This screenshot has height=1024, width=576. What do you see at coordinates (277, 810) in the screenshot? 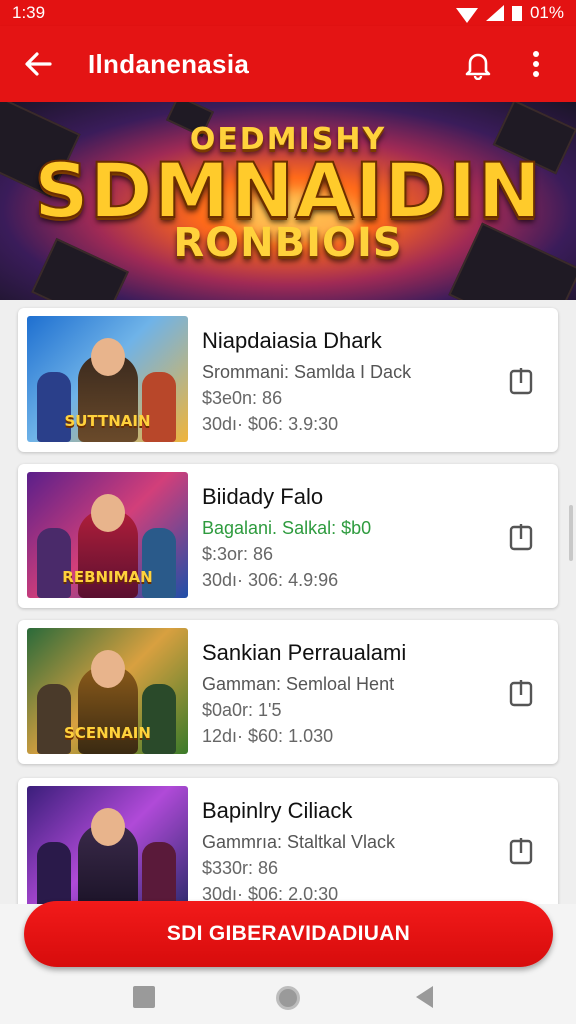
I see `item-title: Bapinlry Ciliack` at bounding box center [277, 810].